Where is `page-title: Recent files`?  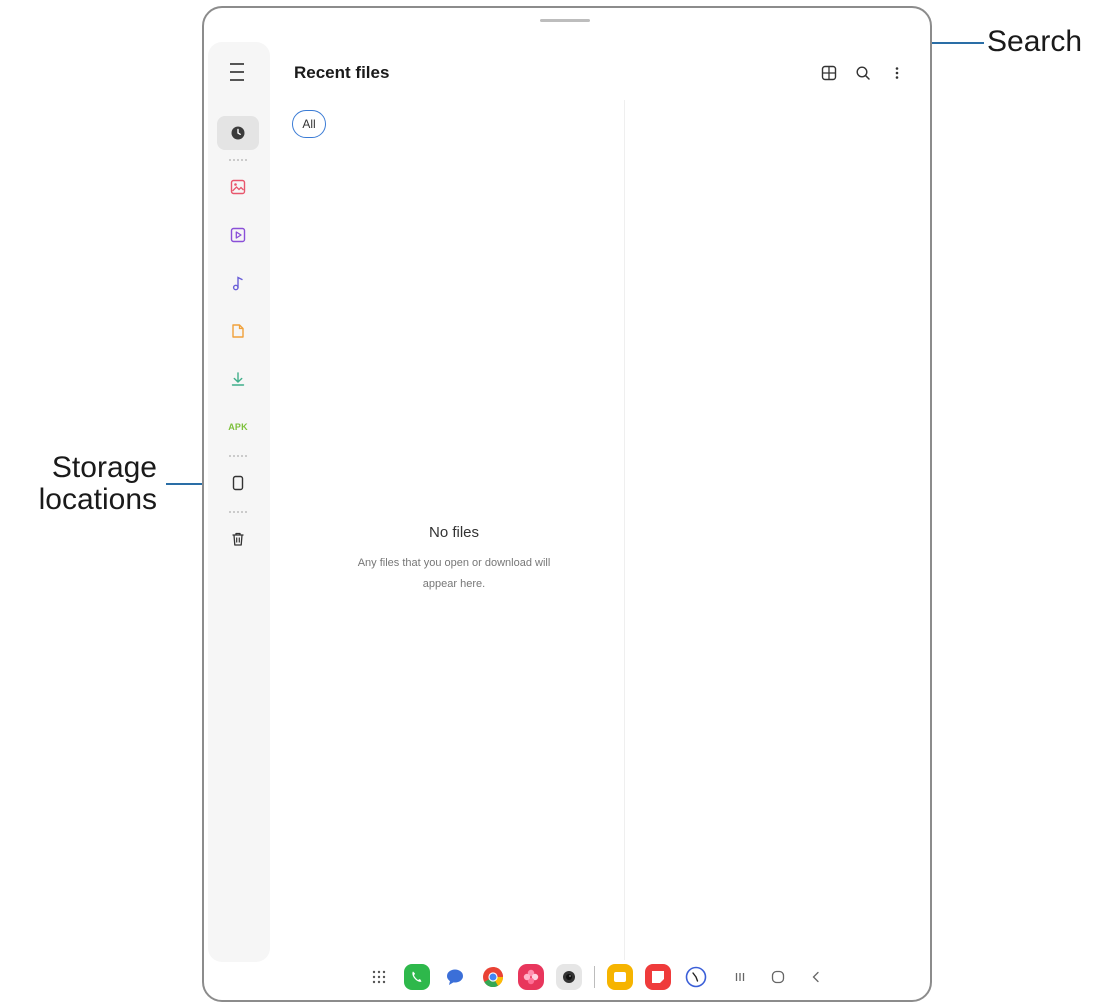 page-title: Recent files is located at coordinates (342, 72).